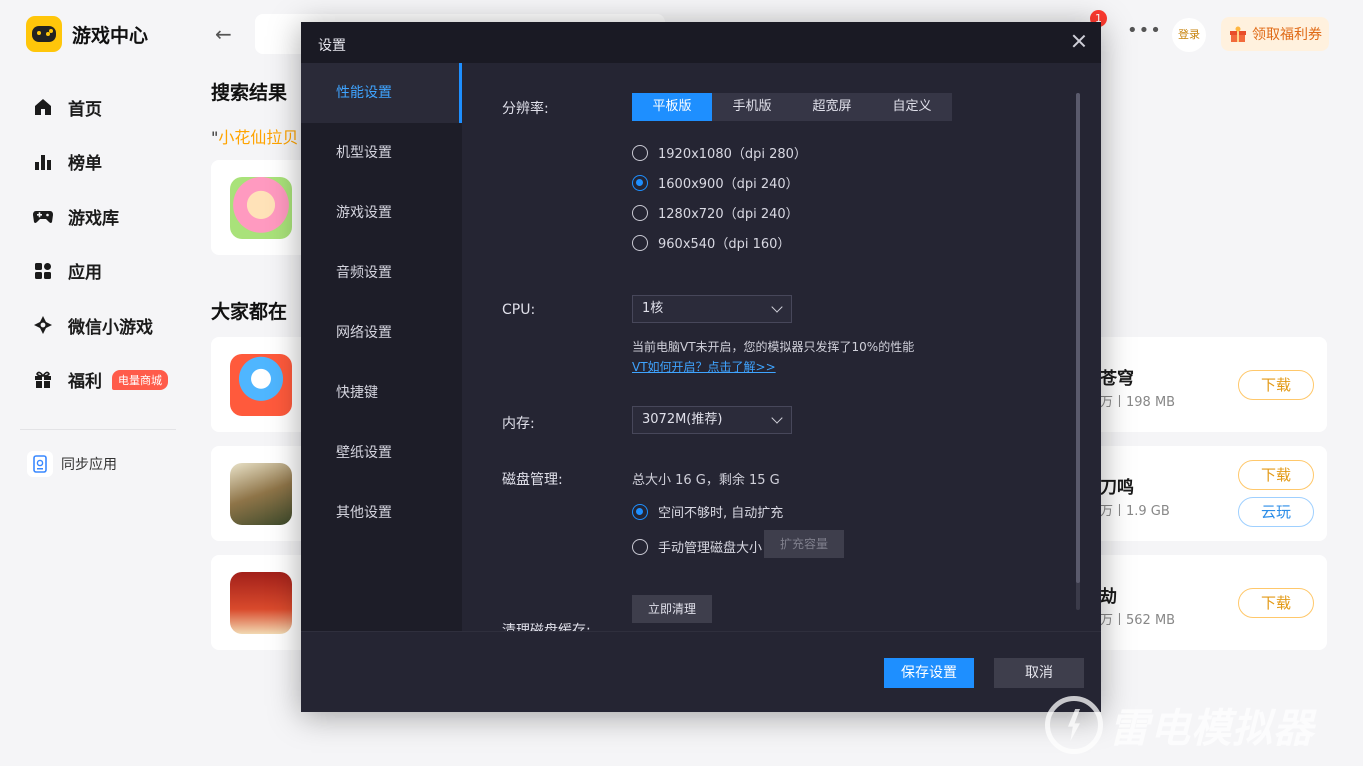  Describe the element at coordinates (721, 513) in the screenshot. I see `disk-option-label: 空间不够时, 自动扩充` at that location.